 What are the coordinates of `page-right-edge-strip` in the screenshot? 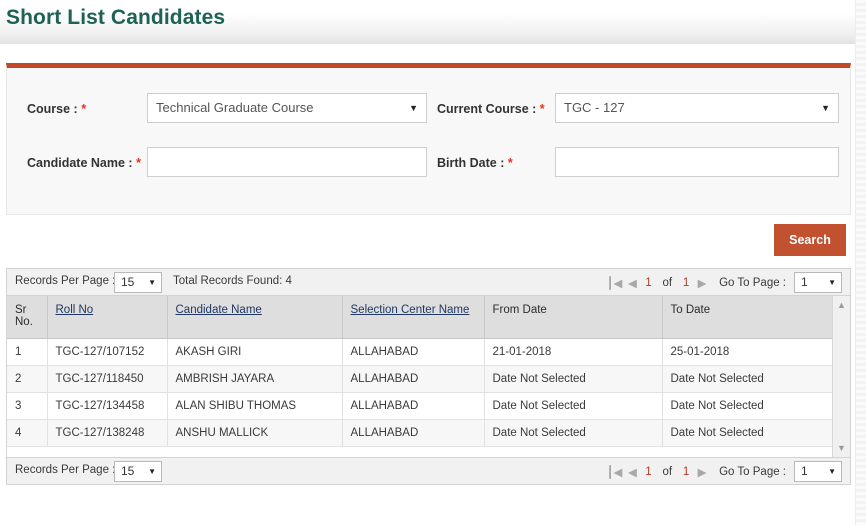 It's located at (860, 262).